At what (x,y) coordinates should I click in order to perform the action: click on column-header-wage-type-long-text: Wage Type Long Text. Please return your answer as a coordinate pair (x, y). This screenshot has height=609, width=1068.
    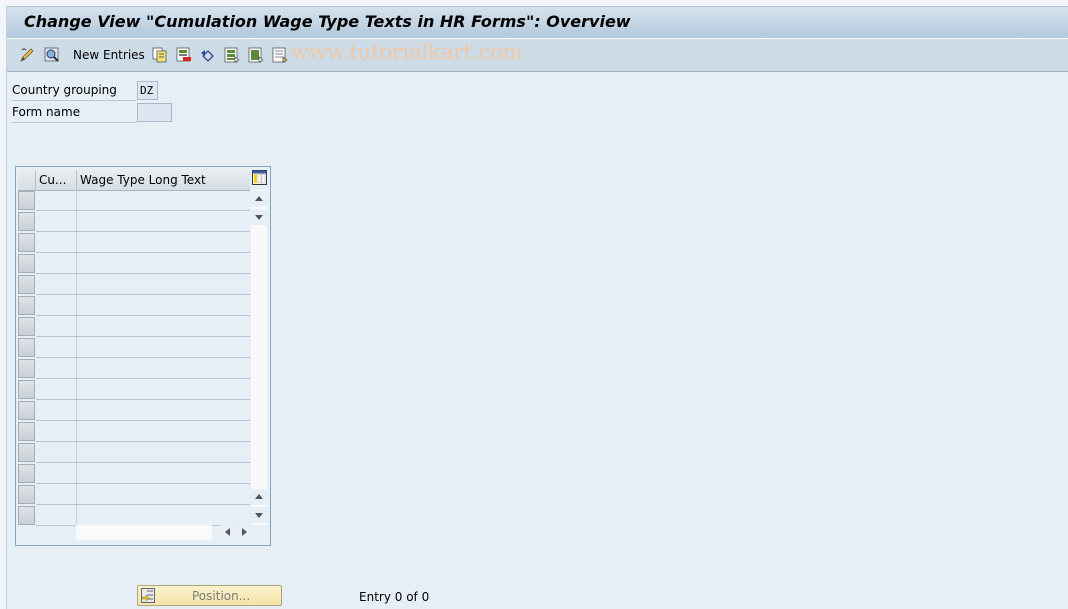
    Looking at the image, I should click on (163, 180).